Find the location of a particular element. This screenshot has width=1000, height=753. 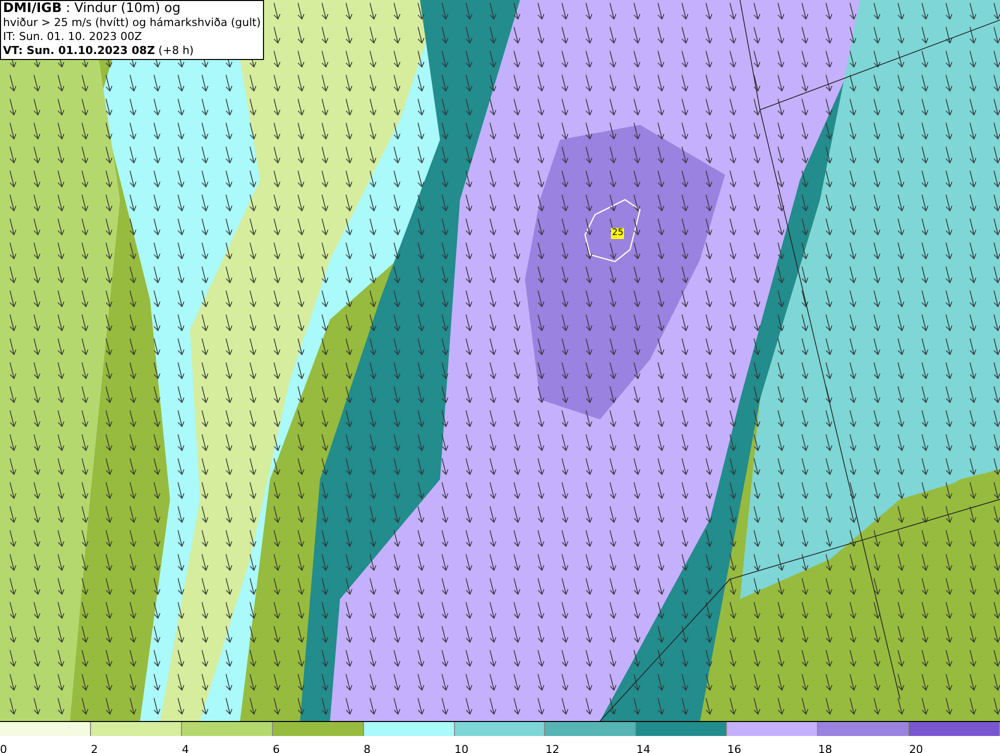

legend-label: 10 is located at coordinates (461, 748).